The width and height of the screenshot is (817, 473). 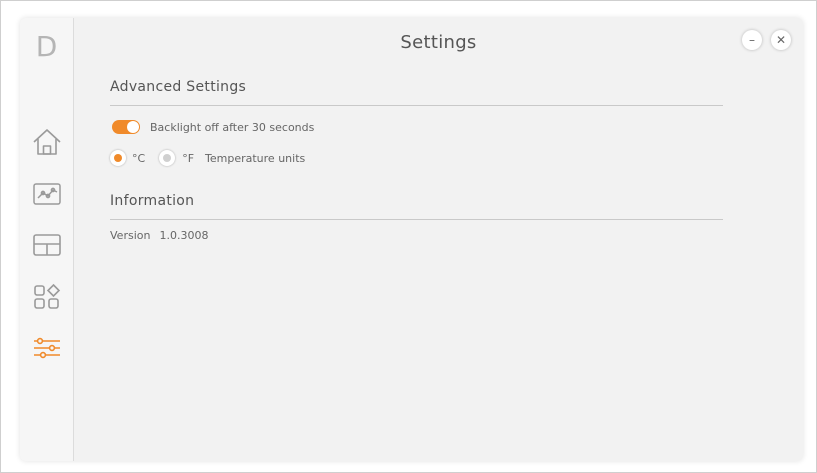 I want to click on sidebar-item-settings, so click(x=47, y=348).